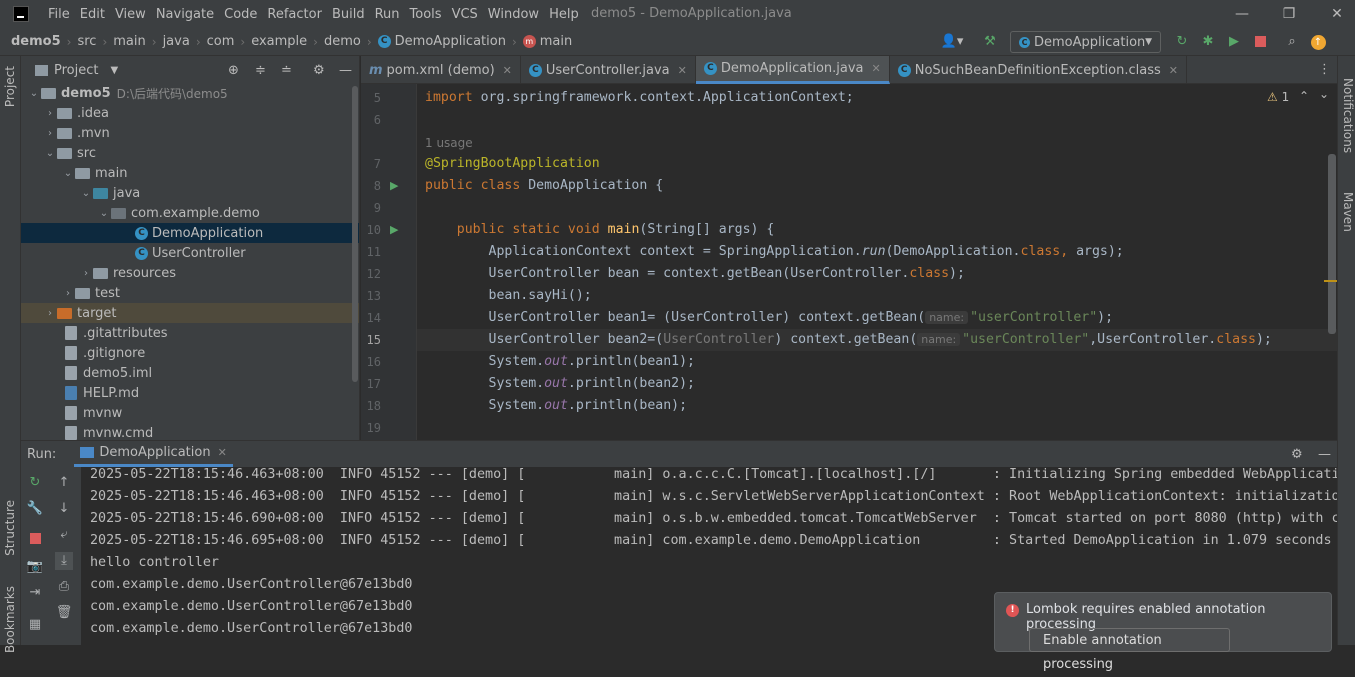  What do you see at coordinates (114, 70) in the screenshot?
I see `caret-down-icon: ▼` at bounding box center [114, 70].